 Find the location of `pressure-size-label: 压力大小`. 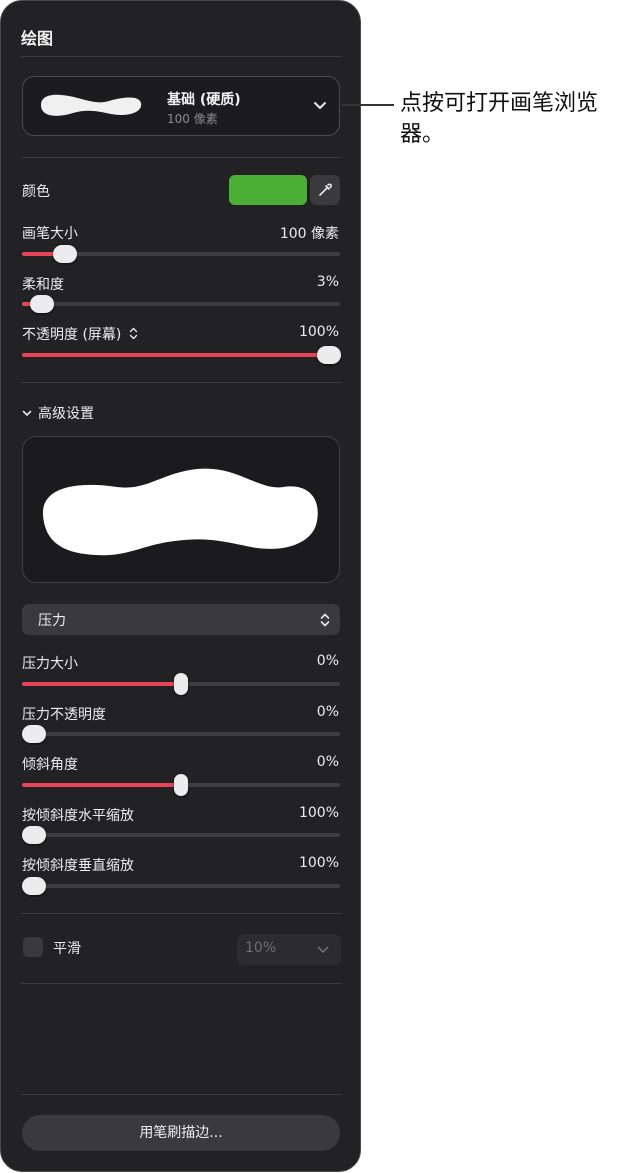

pressure-size-label: 压力大小 is located at coordinates (50, 664).